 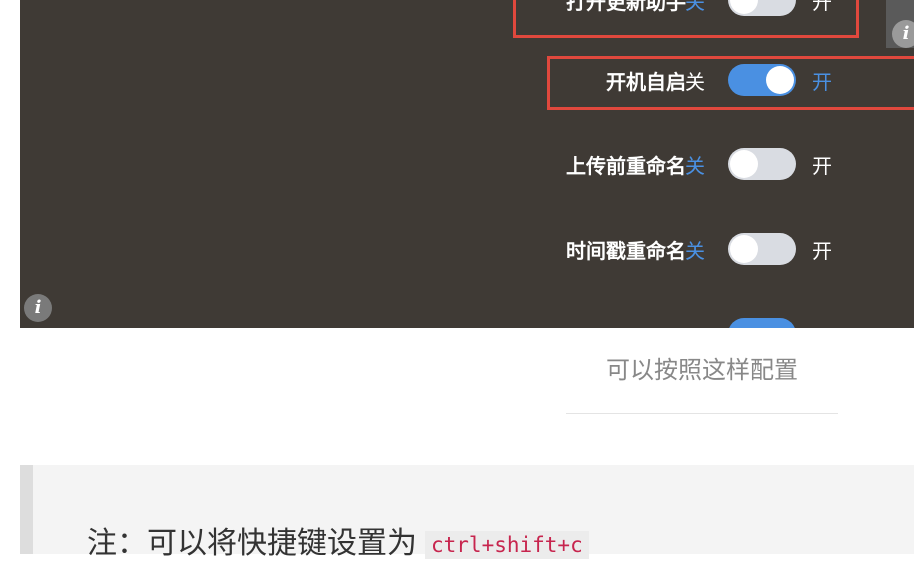 What do you see at coordinates (702, 370) in the screenshot?
I see `image-caption: 可以按照这样配置` at bounding box center [702, 370].